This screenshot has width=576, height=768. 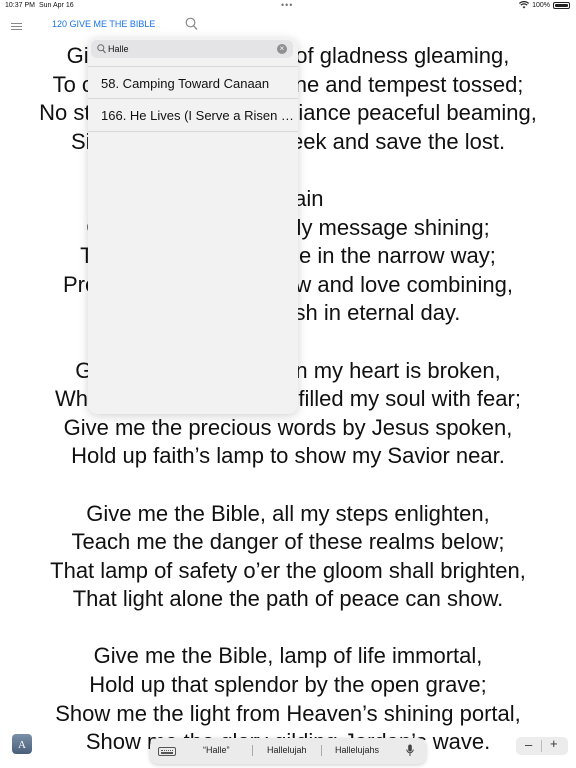 I want to click on magnifier-icon, so click(x=101, y=49).